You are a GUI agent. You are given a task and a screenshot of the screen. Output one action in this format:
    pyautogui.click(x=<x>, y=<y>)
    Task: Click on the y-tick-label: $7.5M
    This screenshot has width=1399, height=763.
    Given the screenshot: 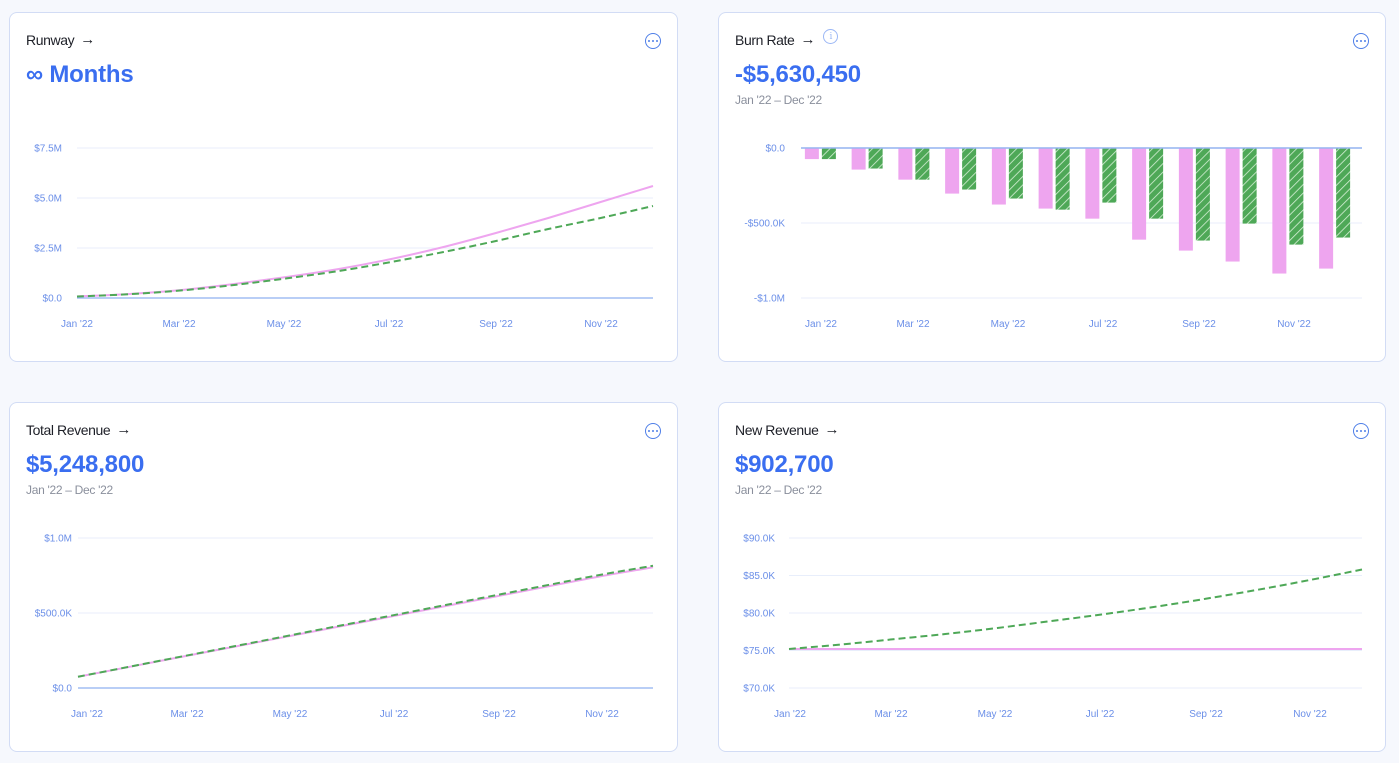 What is the action you would take?
    pyautogui.click(x=48, y=149)
    